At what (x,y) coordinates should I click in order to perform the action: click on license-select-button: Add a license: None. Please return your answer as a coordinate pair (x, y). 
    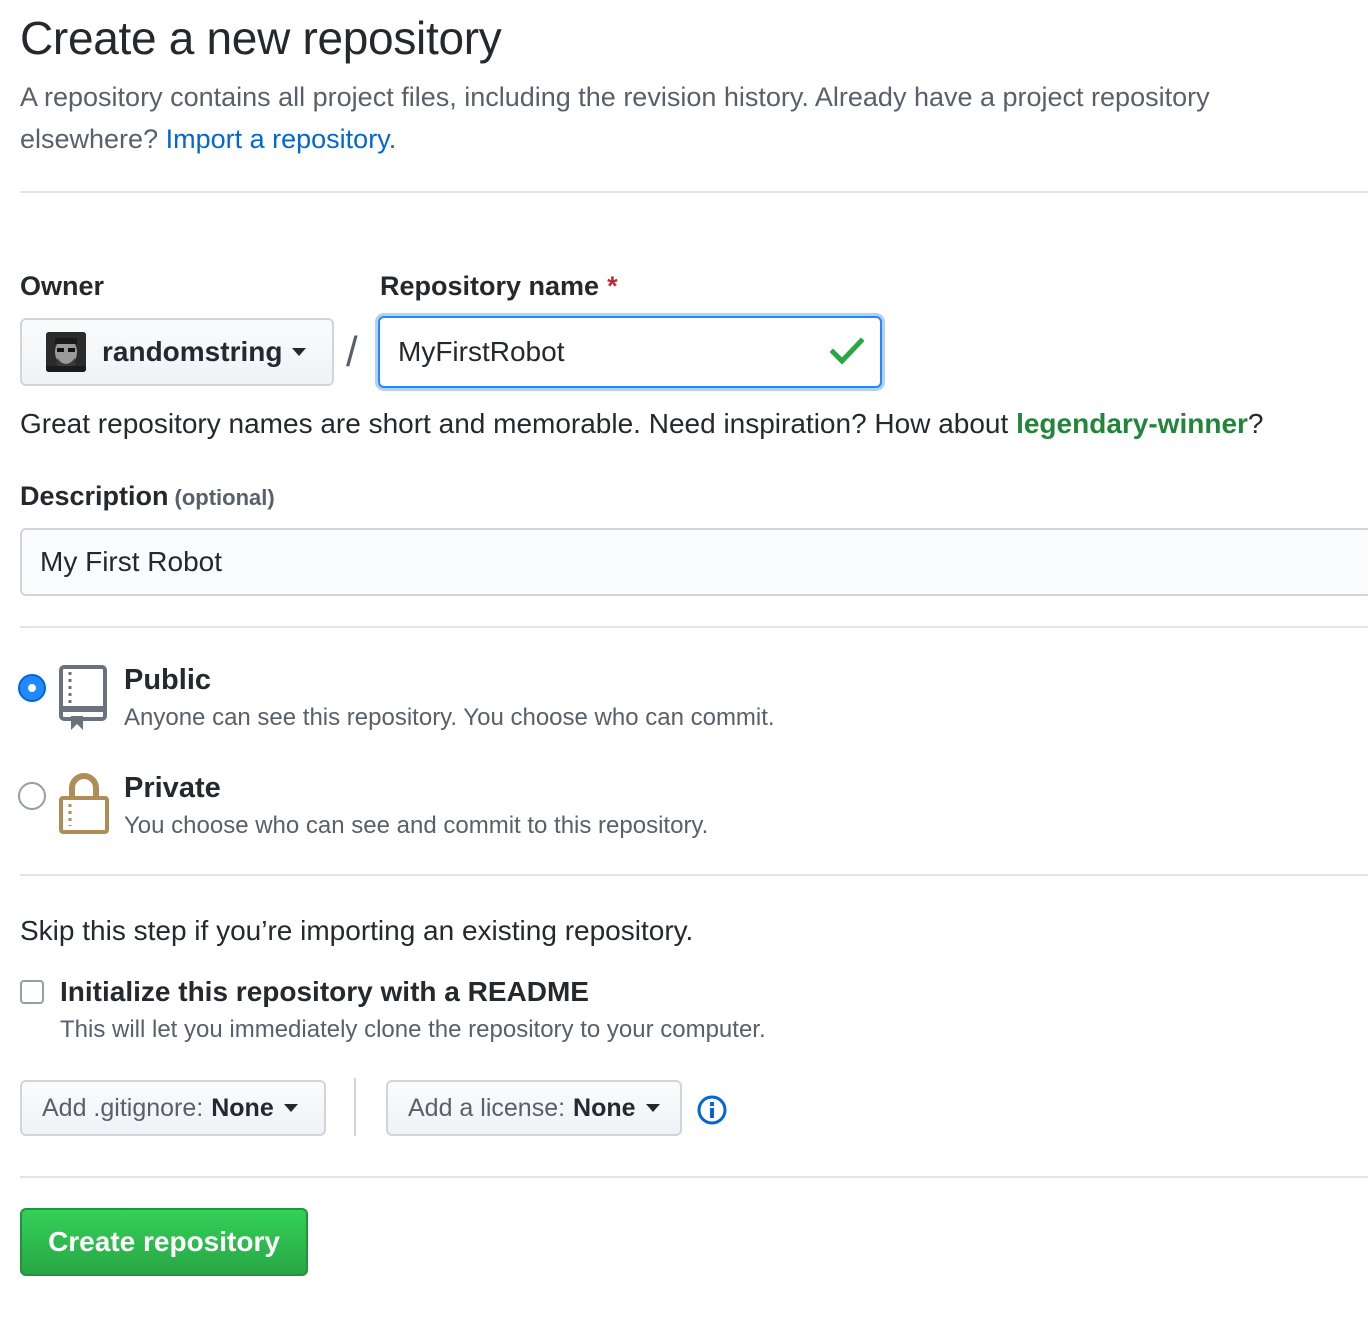
    Looking at the image, I should click on (534, 1108).